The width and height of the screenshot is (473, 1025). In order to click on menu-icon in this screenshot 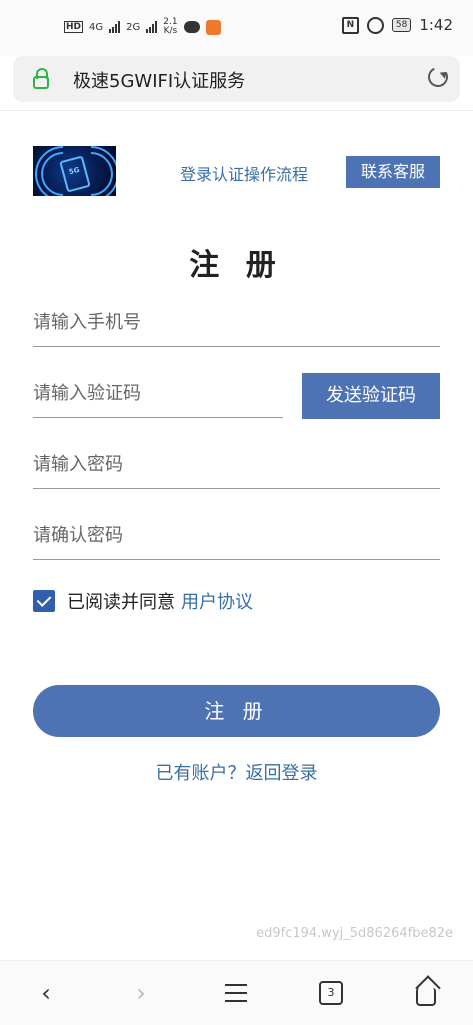, I will do `click(236, 993)`.